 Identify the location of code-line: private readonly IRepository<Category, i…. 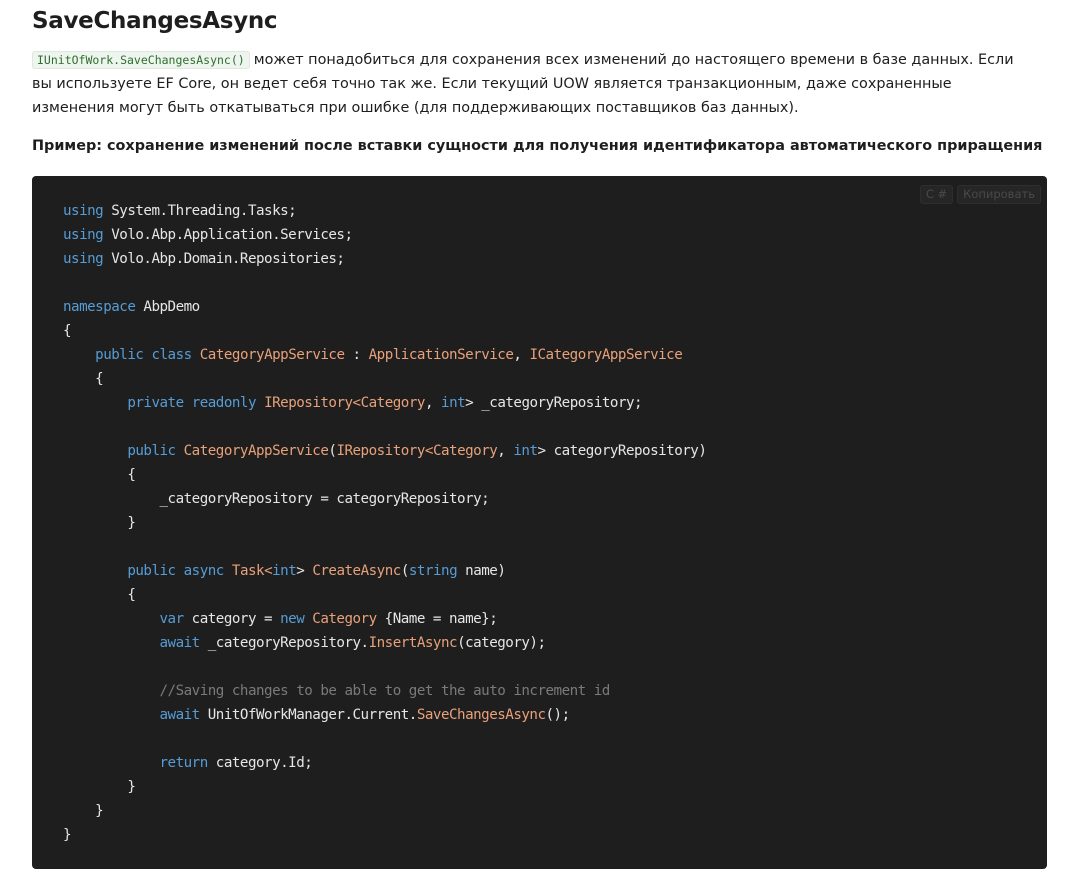
(384, 403).